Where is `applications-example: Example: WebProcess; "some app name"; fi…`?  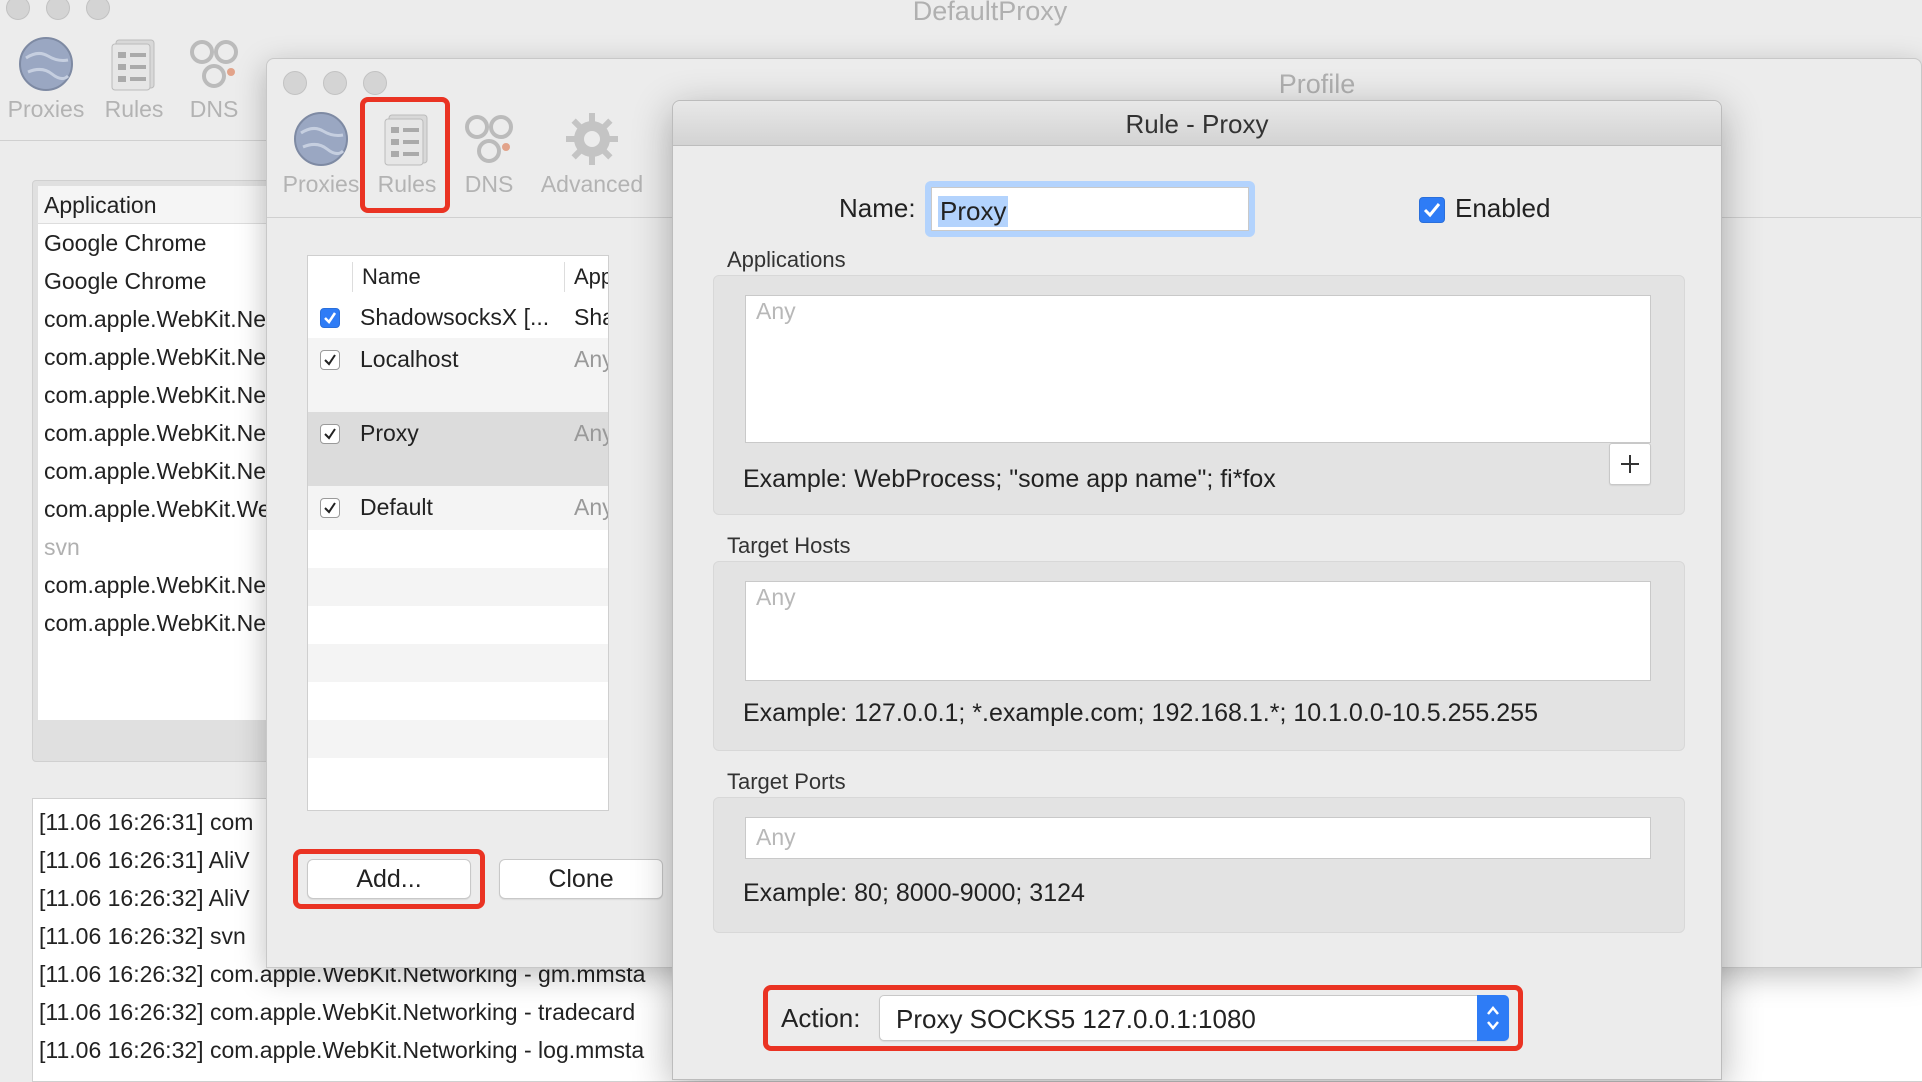
applications-example: Example: WebProcess; "some app name"; fi… is located at coordinates (1009, 479).